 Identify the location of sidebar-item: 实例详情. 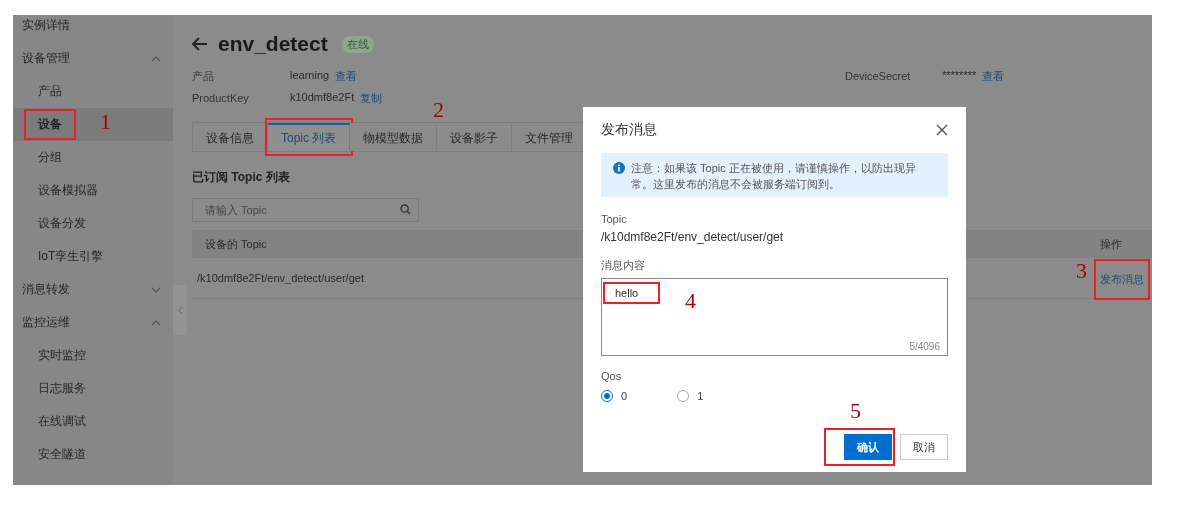
(93, 28).